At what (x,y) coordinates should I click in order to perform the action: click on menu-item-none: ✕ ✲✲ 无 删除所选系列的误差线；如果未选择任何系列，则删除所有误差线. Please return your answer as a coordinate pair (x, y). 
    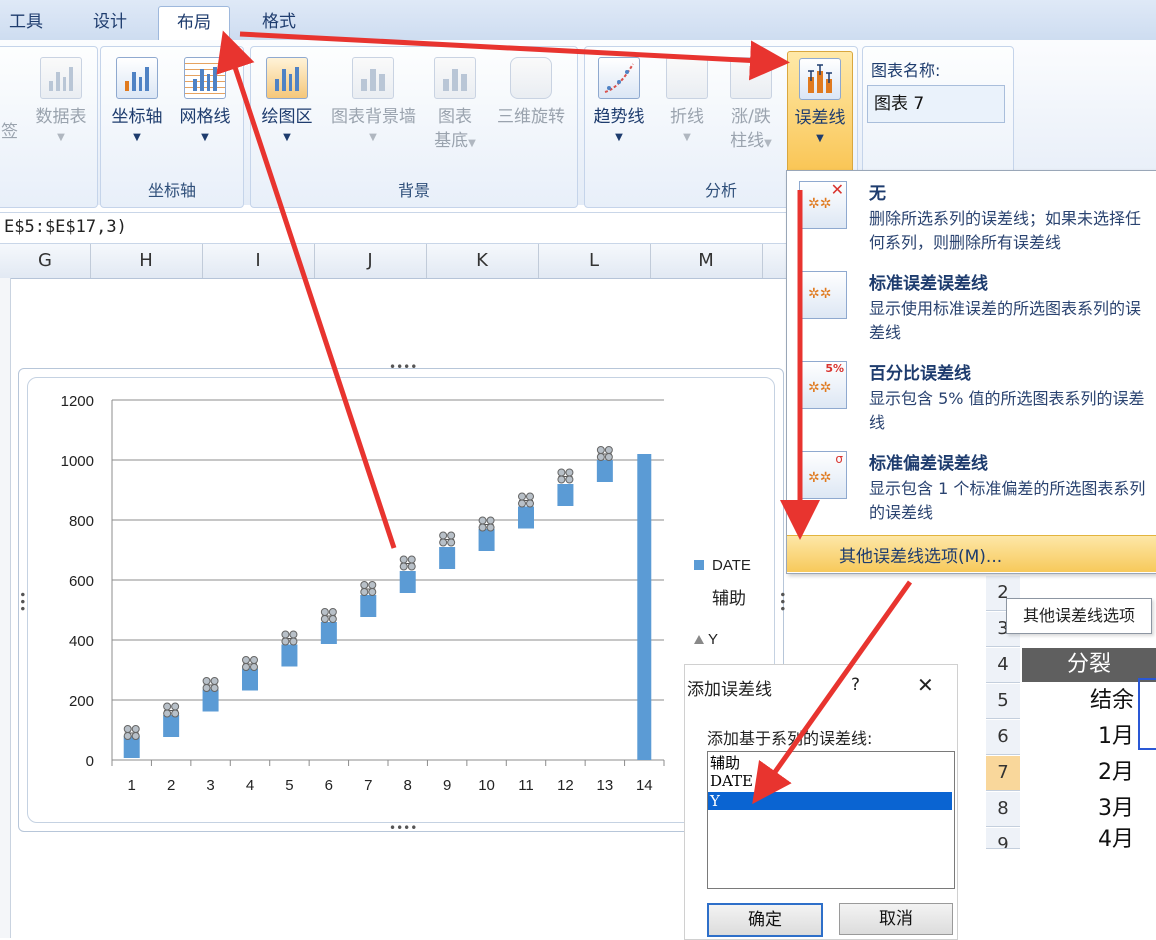
    Looking at the image, I should click on (971, 214).